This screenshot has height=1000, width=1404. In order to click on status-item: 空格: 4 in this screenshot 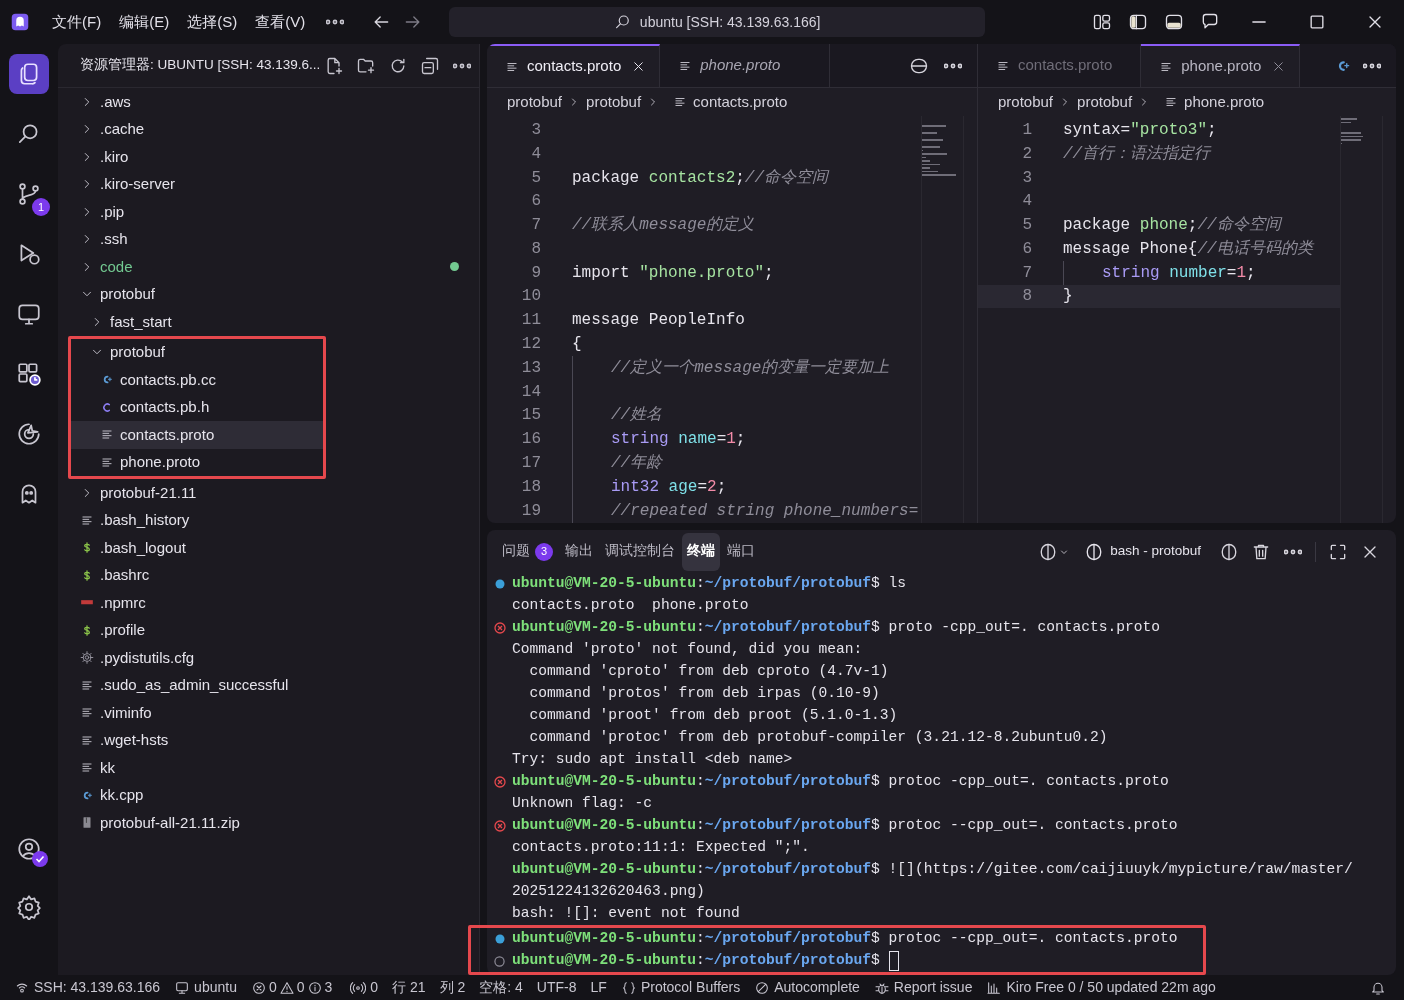, I will do `click(501, 987)`.